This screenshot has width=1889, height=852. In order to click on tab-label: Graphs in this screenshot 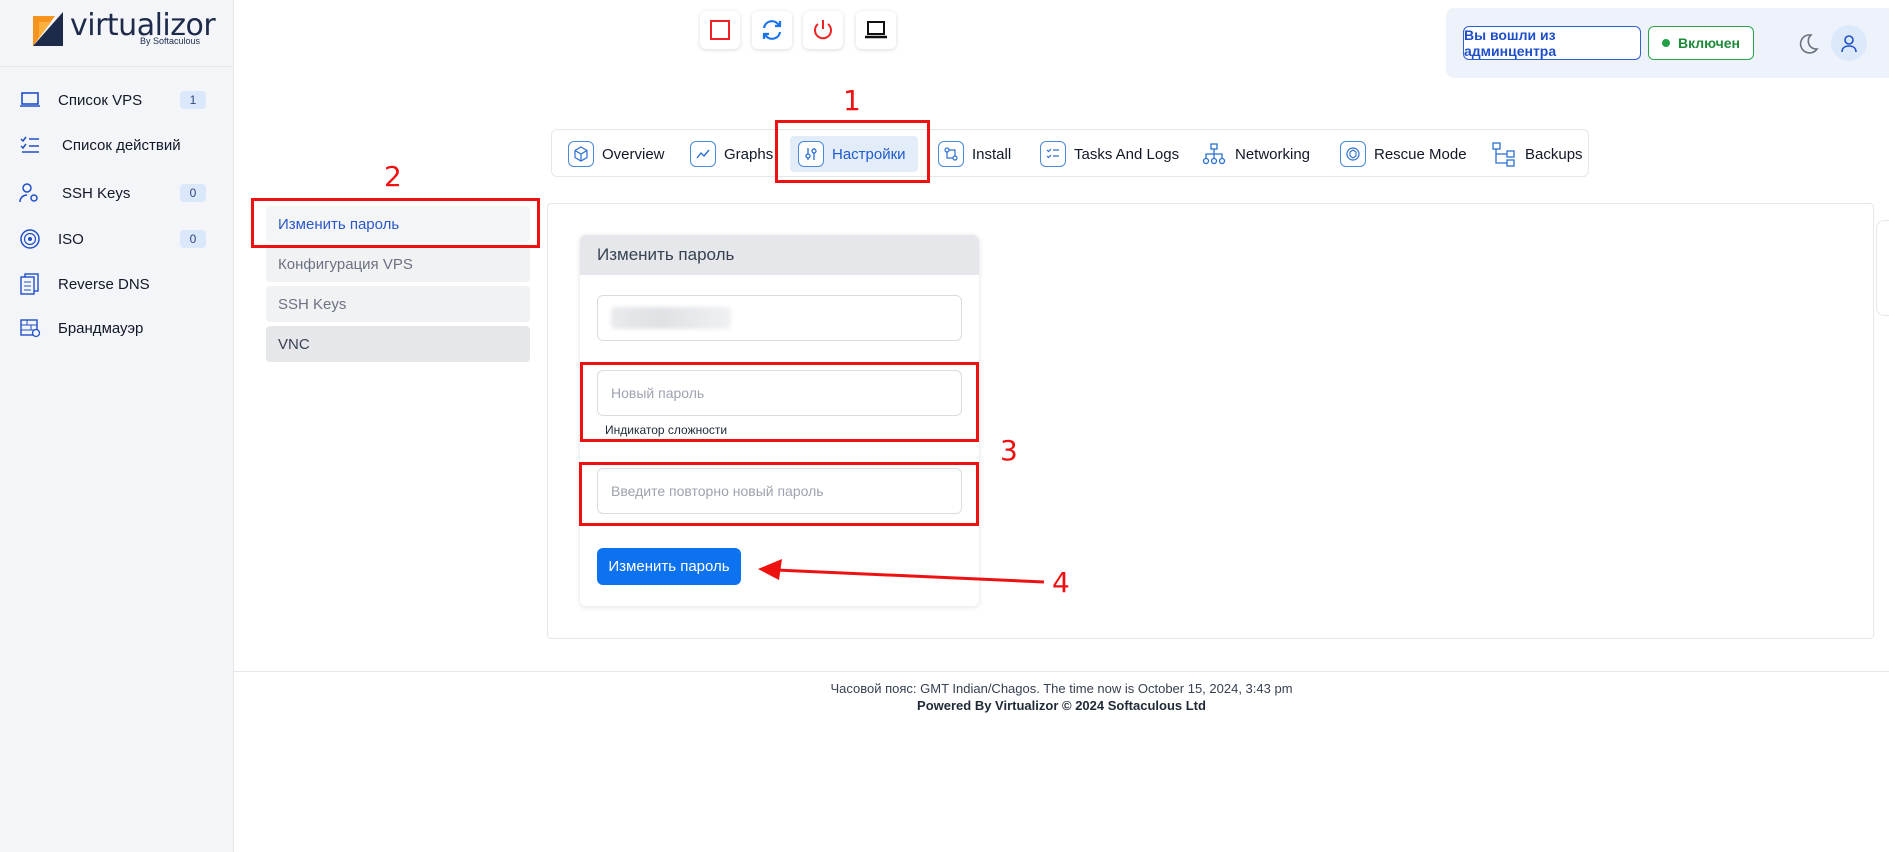, I will do `click(749, 154)`.